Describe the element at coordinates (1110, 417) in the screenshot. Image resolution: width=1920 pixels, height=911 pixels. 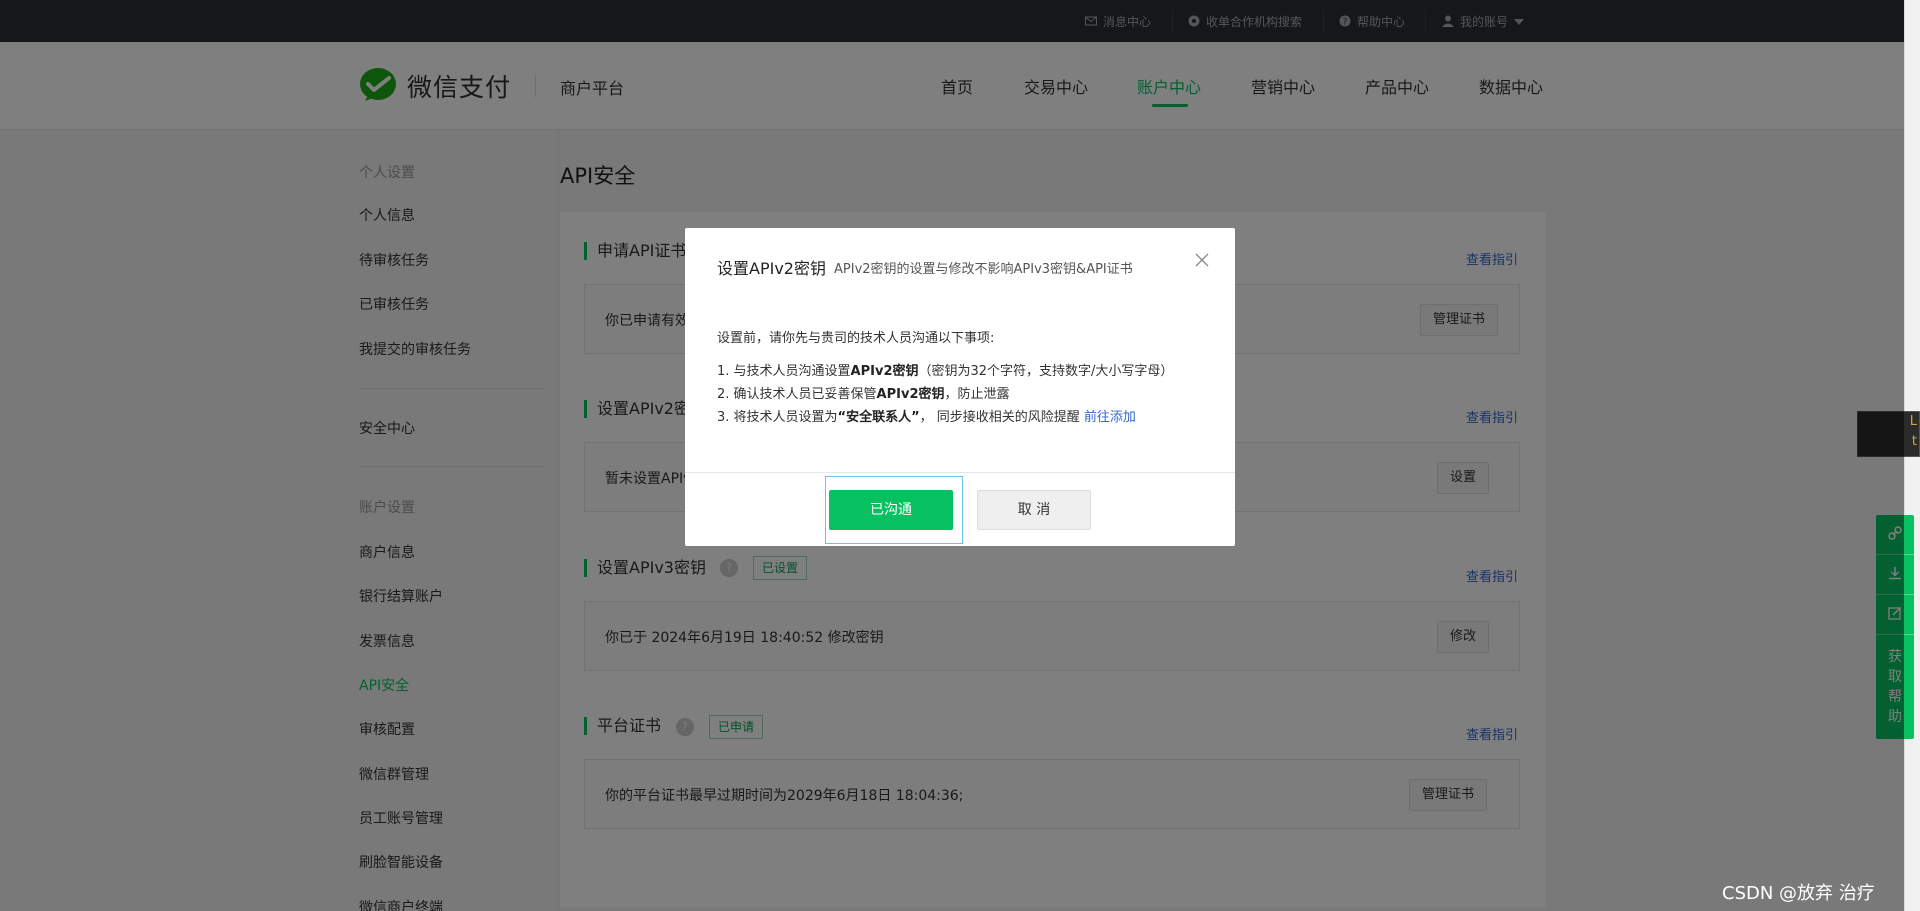
I see `go-add-link: 前往添加` at that location.